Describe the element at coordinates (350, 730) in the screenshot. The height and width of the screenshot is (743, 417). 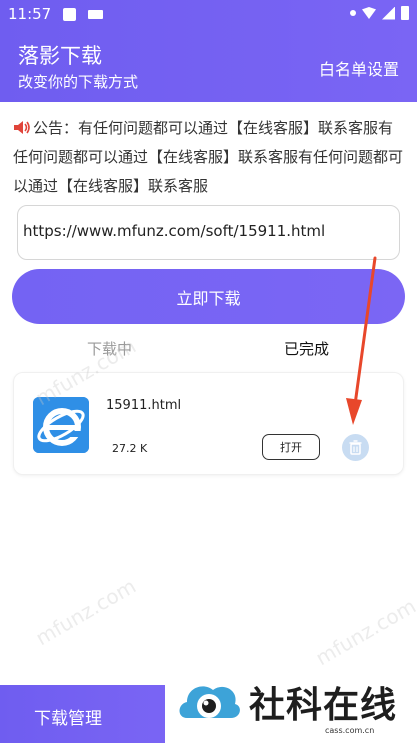
I see `watermark-domain: cass.com.cn` at that location.